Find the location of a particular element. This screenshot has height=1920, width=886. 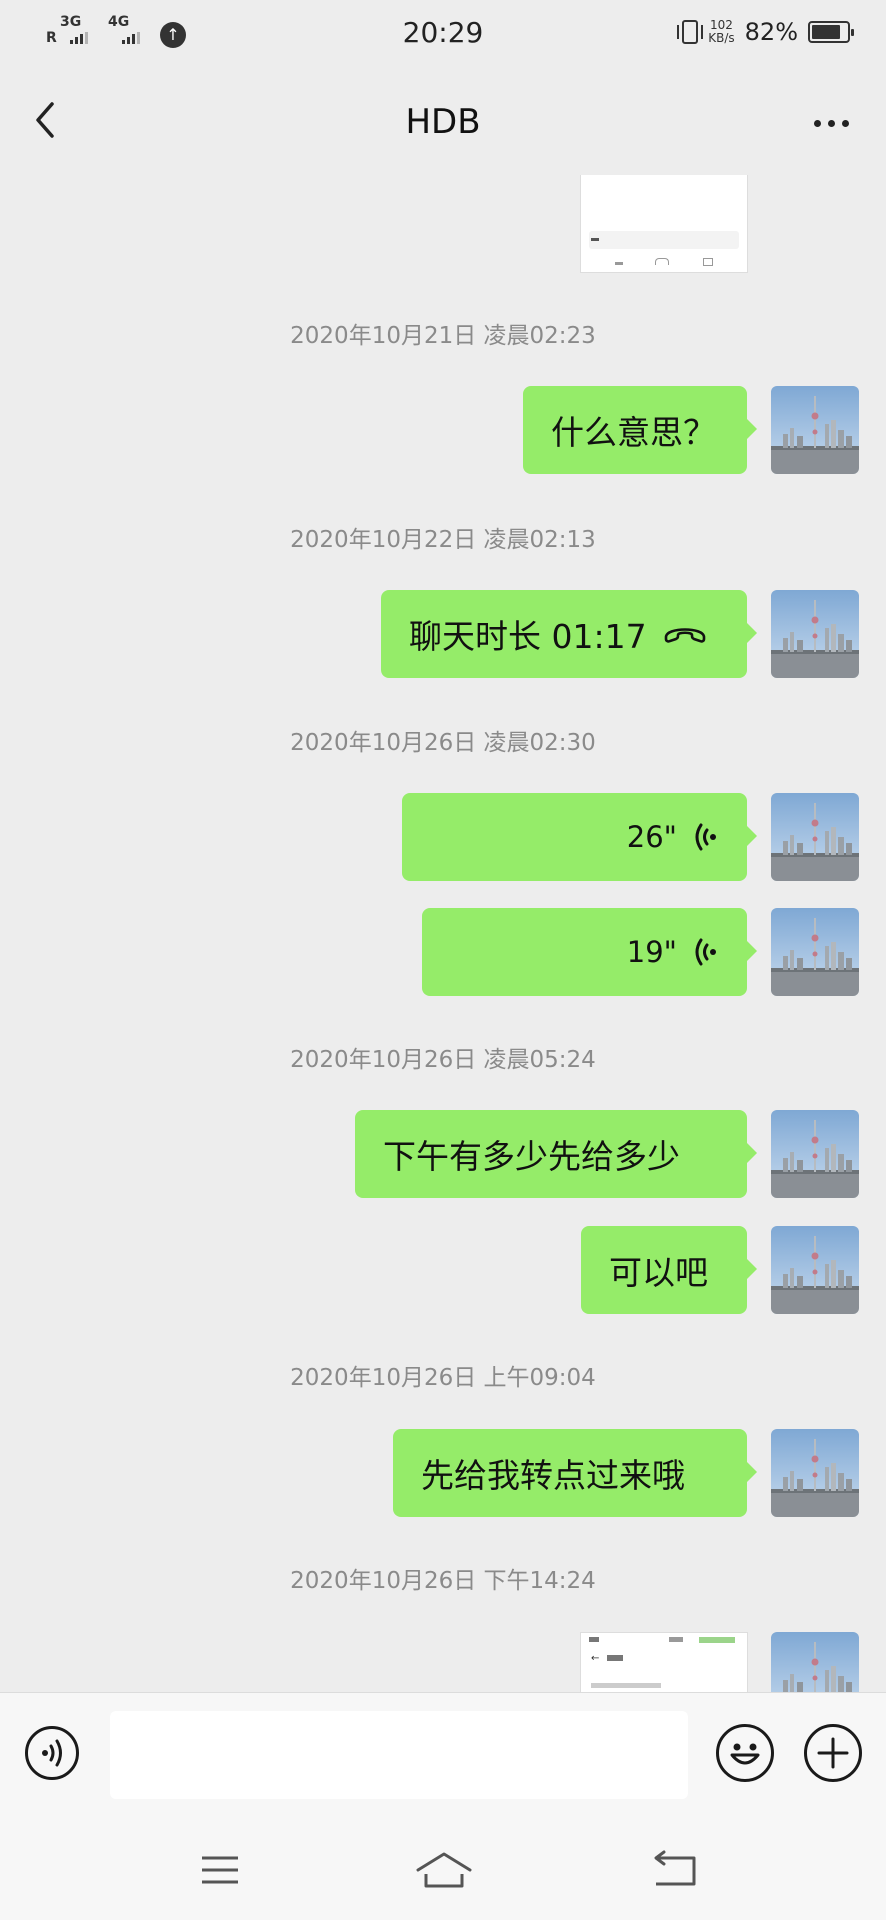

timestamp: 2020年10月26日 下午14:24 is located at coordinates (443, 1581).